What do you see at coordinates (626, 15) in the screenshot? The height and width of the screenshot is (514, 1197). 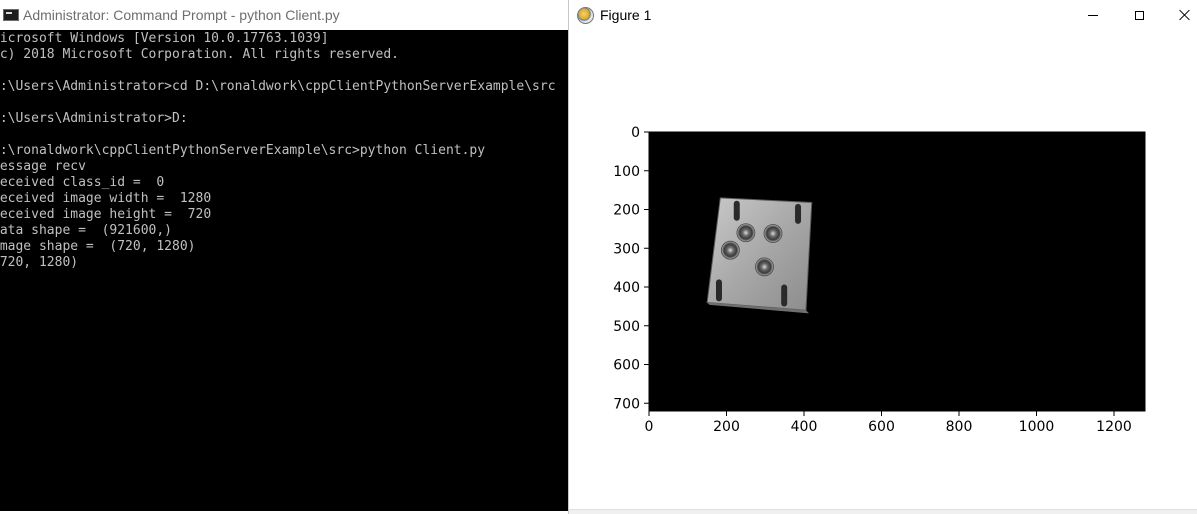 I see `figure-title: Figure 1` at bounding box center [626, 15].